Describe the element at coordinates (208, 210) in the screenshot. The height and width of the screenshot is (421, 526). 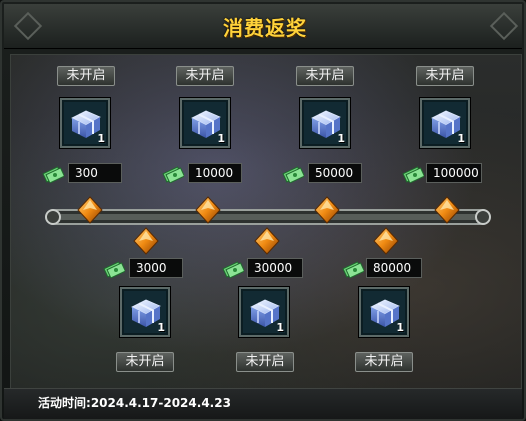
I see `milestone-2-orange-diamond-icon` at that location.